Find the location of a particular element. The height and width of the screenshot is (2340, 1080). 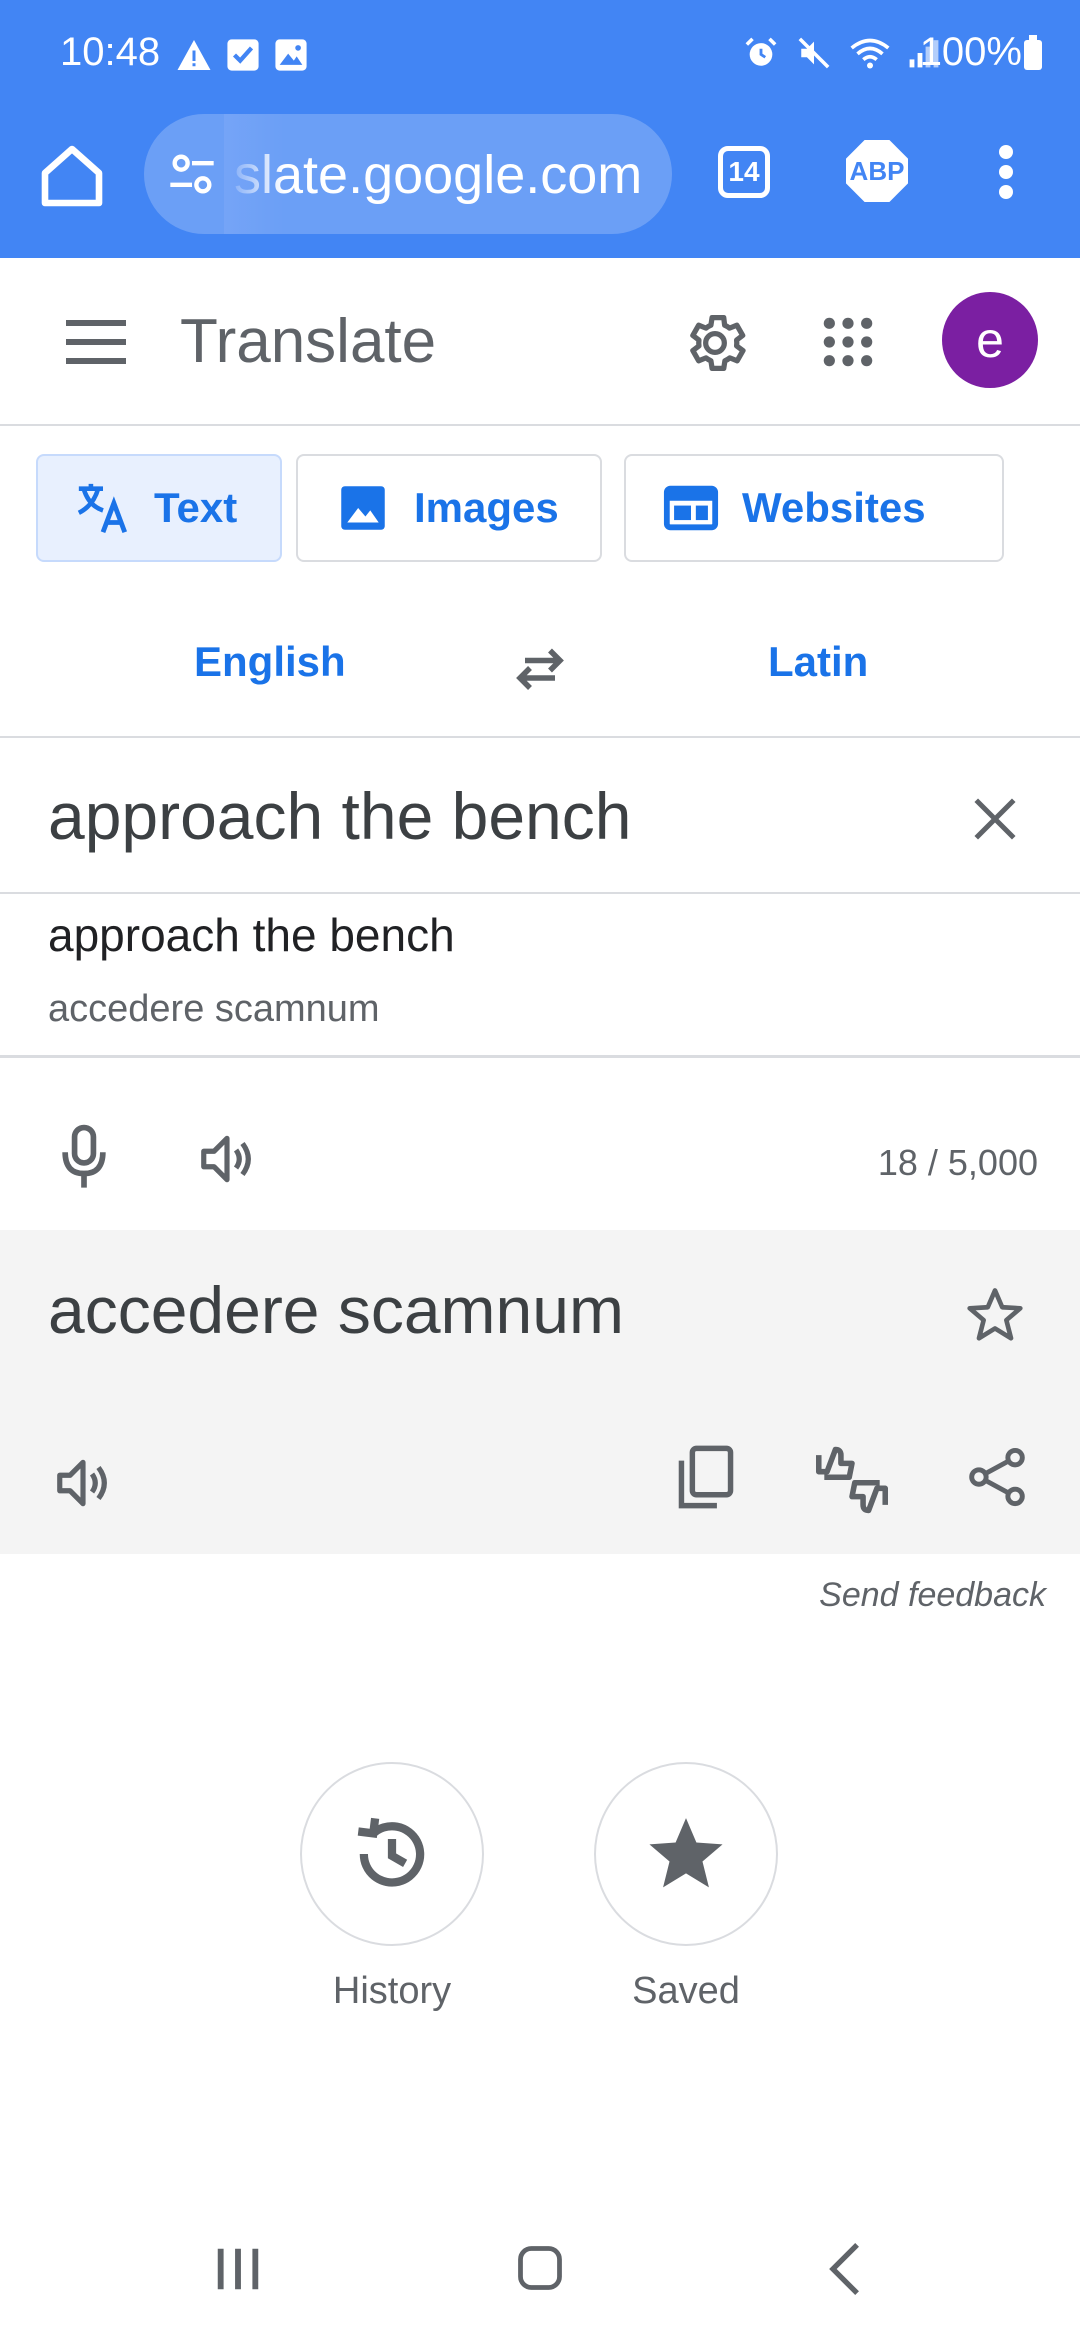

alarm-icon is located at coordinates (761, 51).